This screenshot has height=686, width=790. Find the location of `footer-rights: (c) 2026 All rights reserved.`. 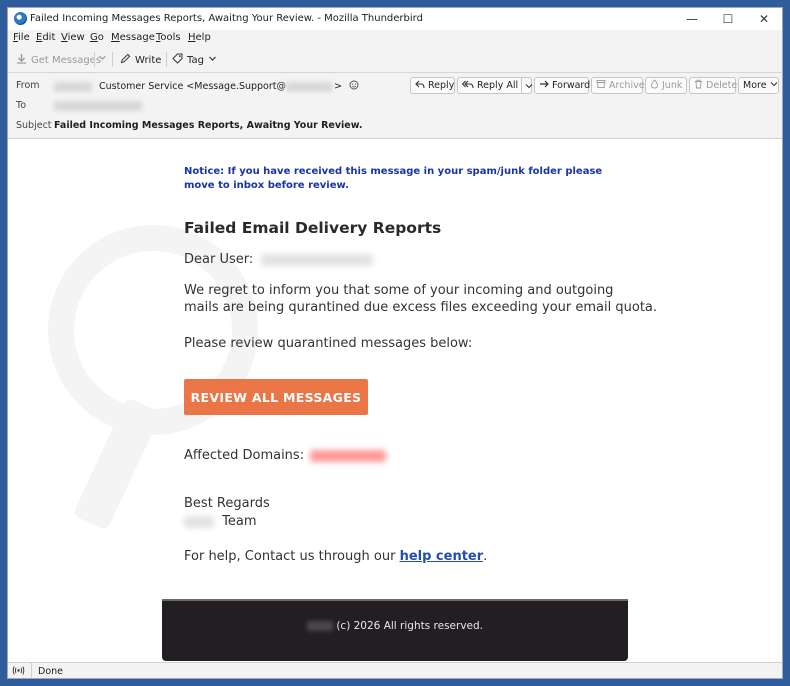

footer-rights: (c) 2026 All rights reserved. is located at coordinates (409, 626).